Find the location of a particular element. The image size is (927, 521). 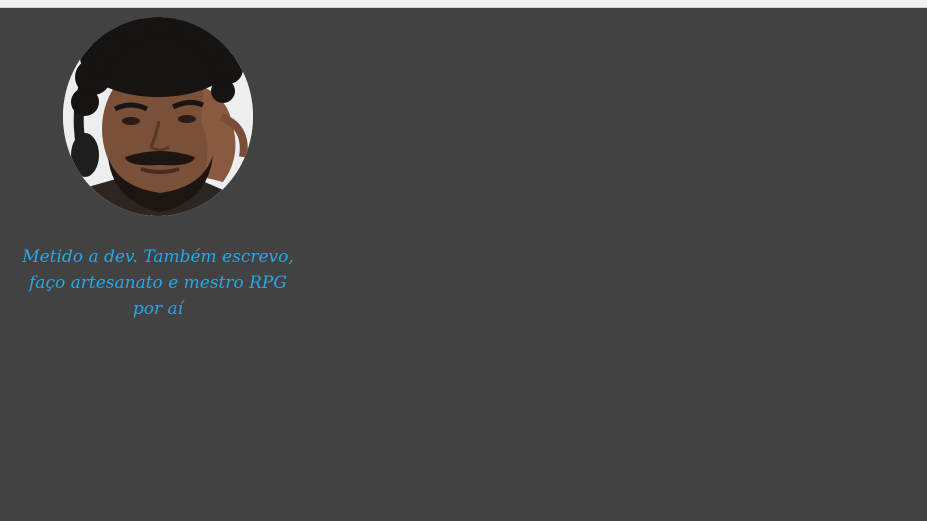

browser-top-bar is located at coordinates (463, 4).